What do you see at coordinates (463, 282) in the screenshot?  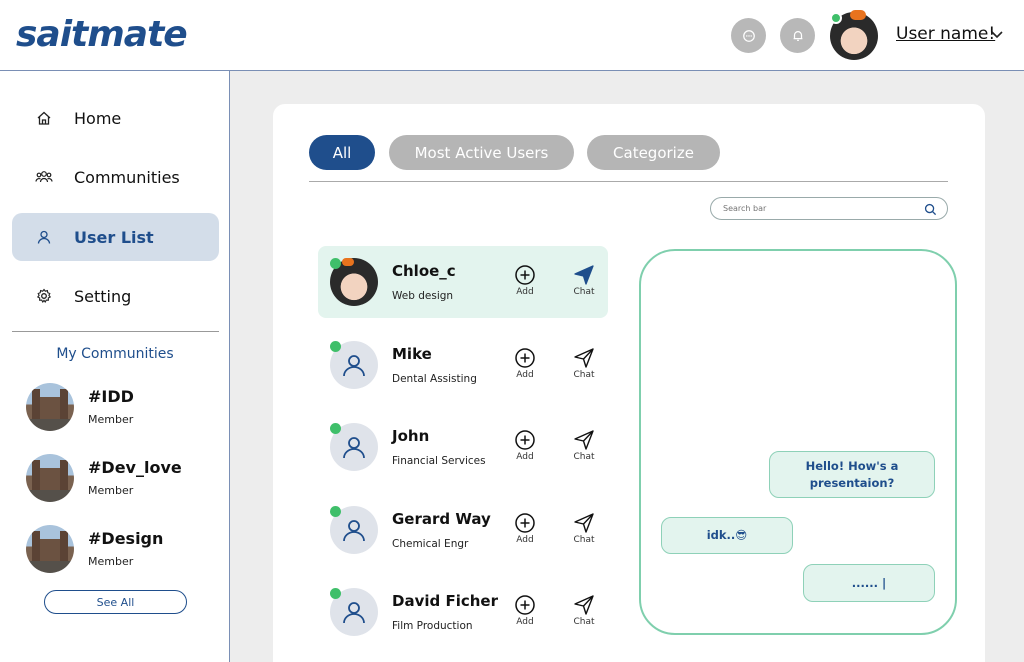 I see `user-row: Chloe_c Web design Add Chat` at bounding box center [463, 282].